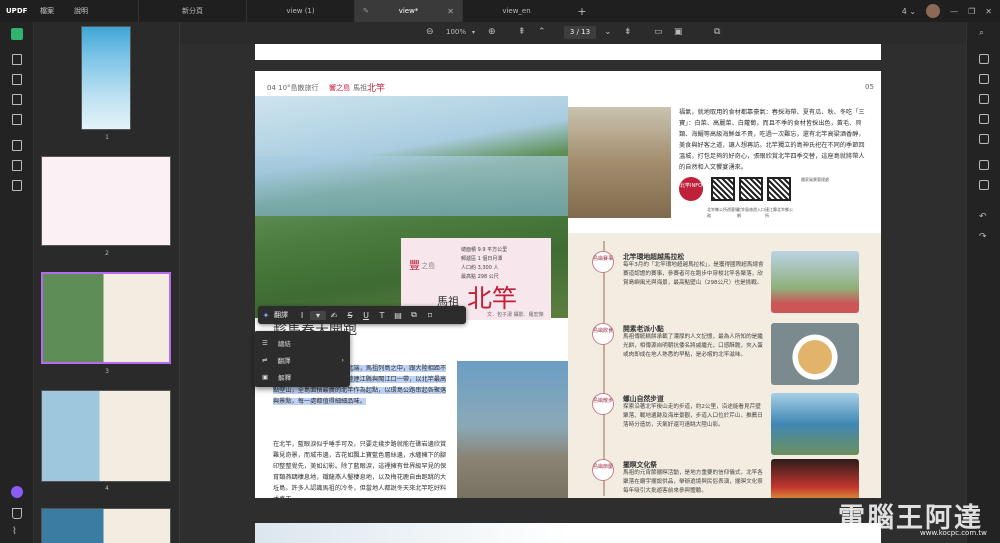 The image size is (1000, 543). What do you see at coordinates (580, 32) in the screenshot?
I see `page-number-input: 3 / 13` at bounding box center [580, 32].